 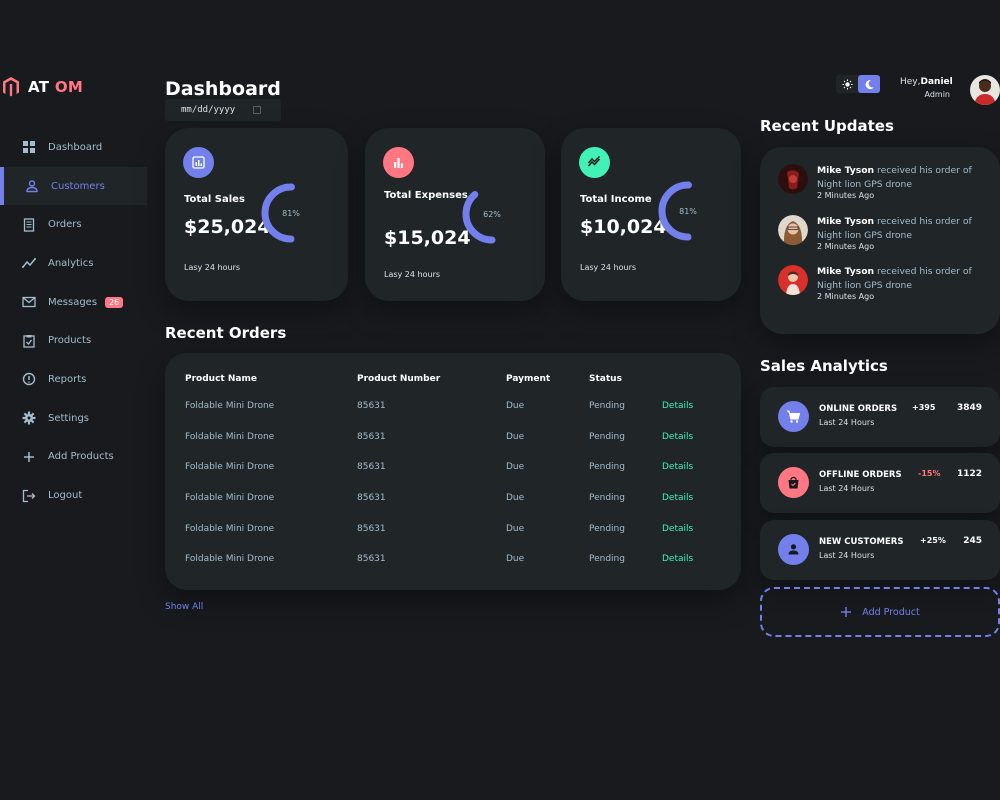 What do you see at coordinates (42, 87) in the screenshot?
I see `logo: AT OM` at bounding box center [42, 87].